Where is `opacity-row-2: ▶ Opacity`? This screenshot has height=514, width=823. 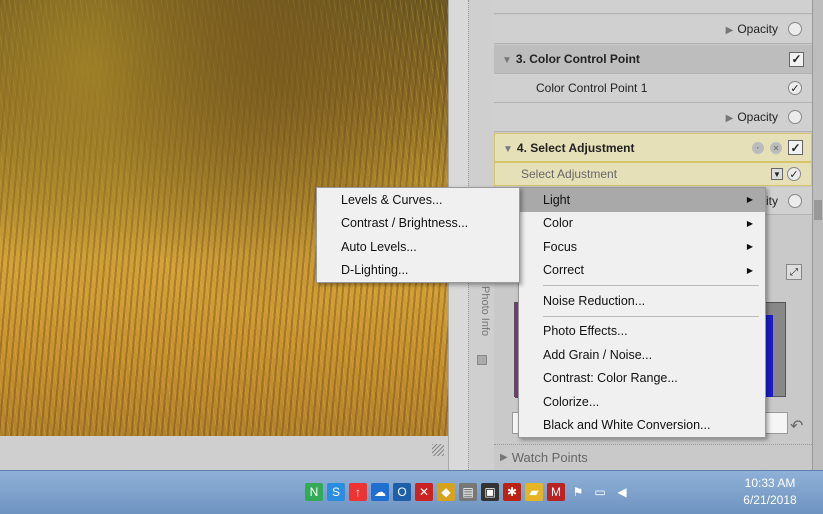
opacity-row-2: ▶ Opacity is located at coordinates (653, 29).